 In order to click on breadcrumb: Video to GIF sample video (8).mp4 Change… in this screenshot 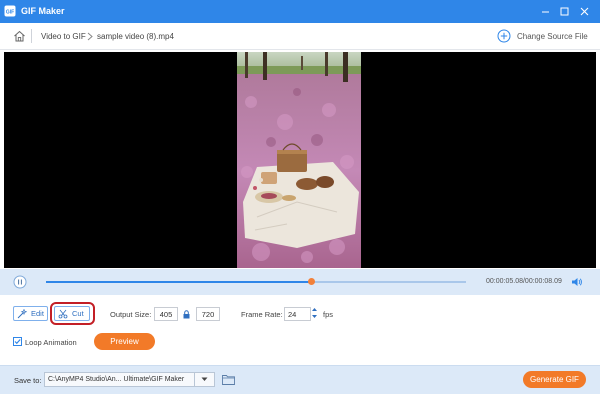, I will do `click(300, 36)`.